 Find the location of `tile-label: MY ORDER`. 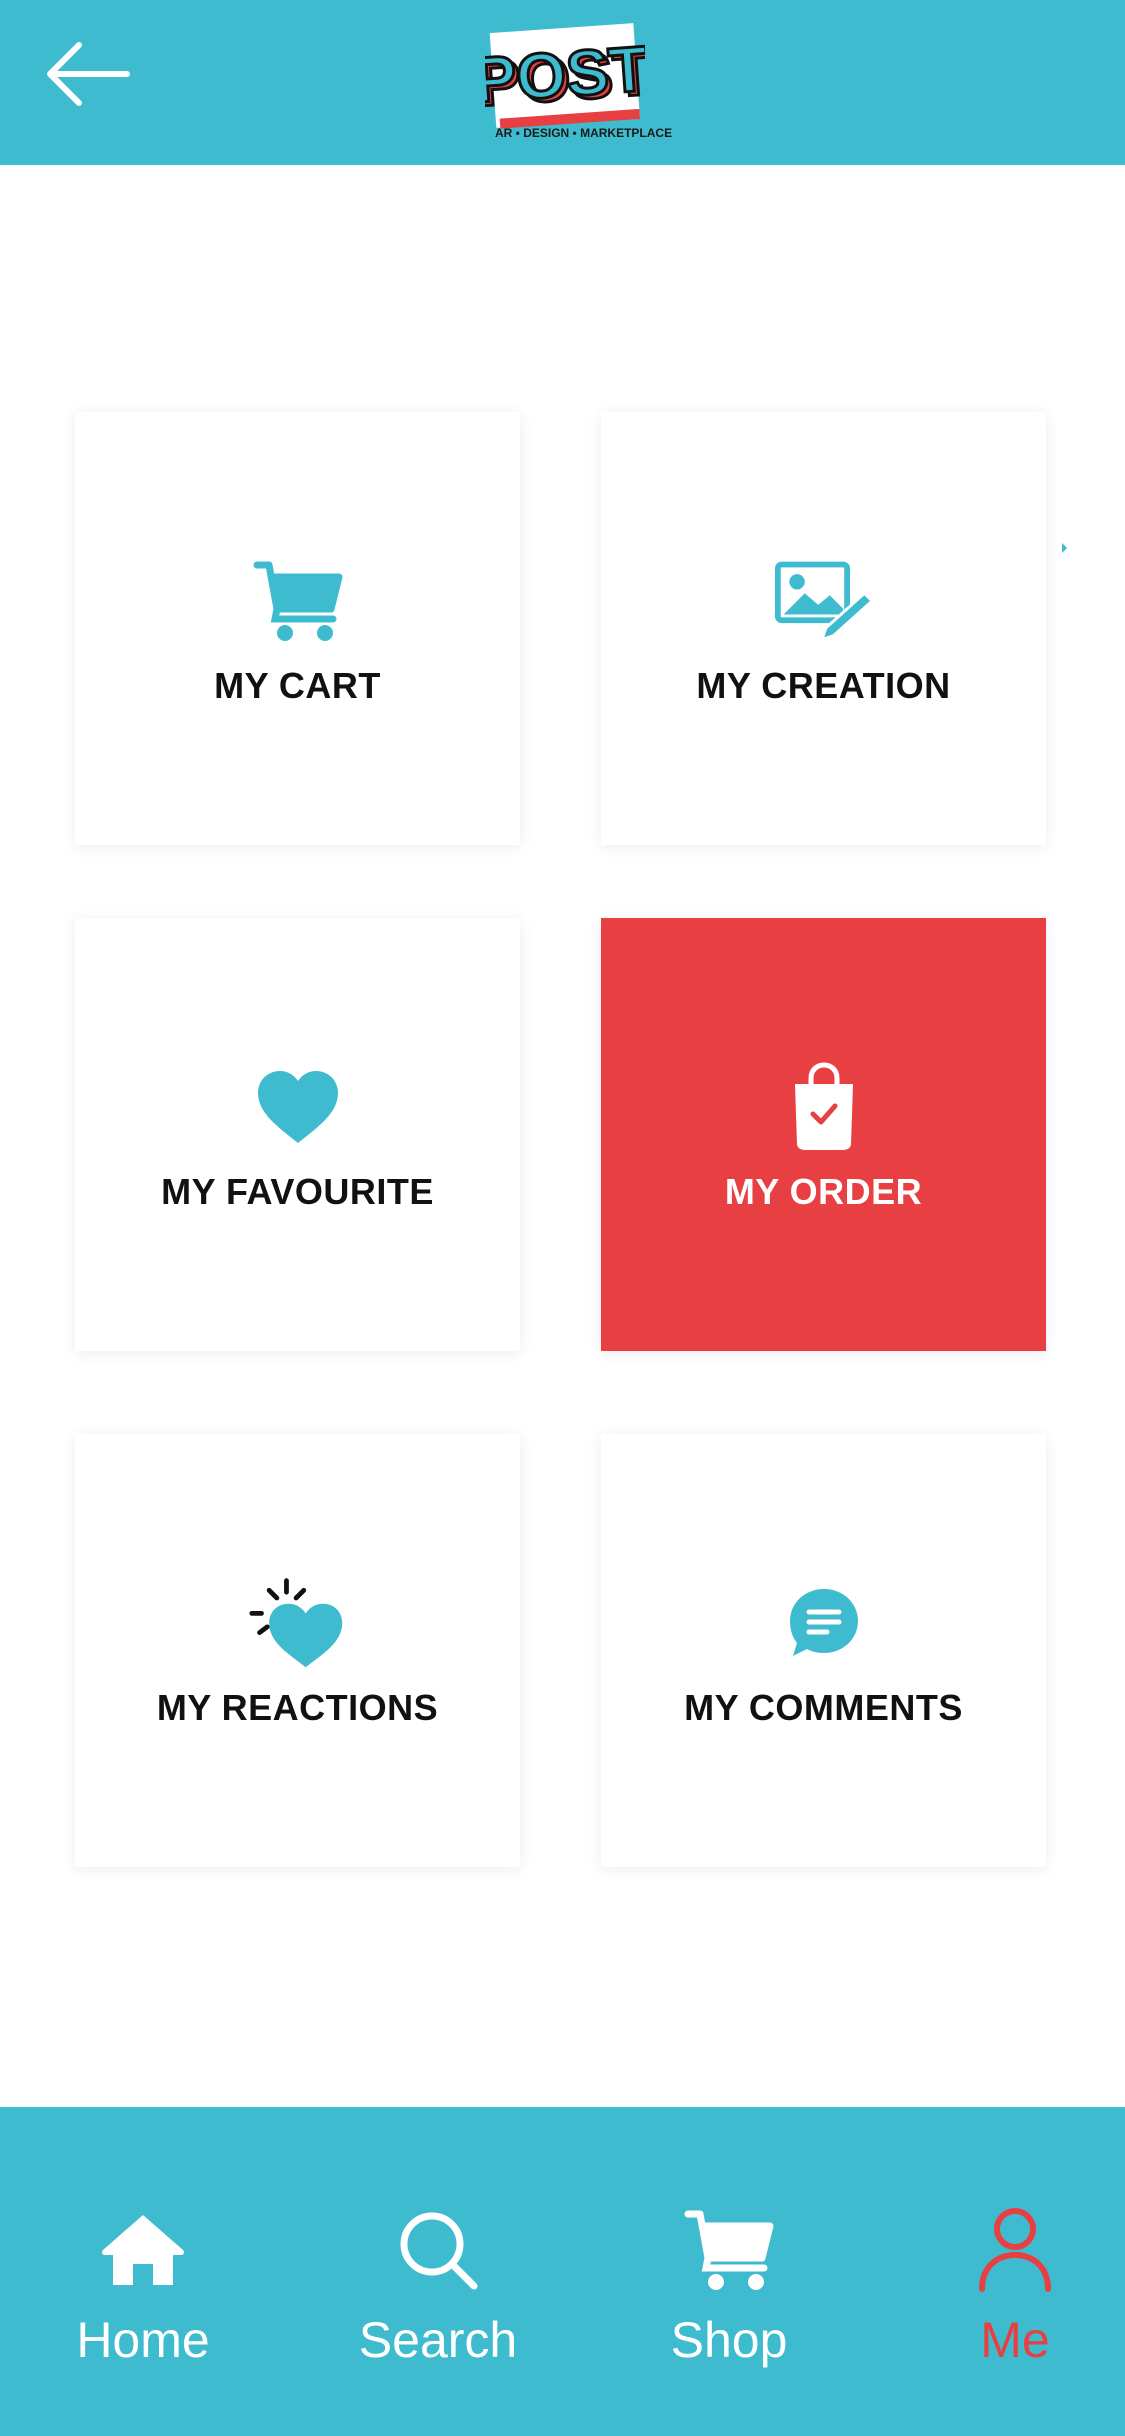

tile-label: MY ORDER is located at coordinates (823, 1191).